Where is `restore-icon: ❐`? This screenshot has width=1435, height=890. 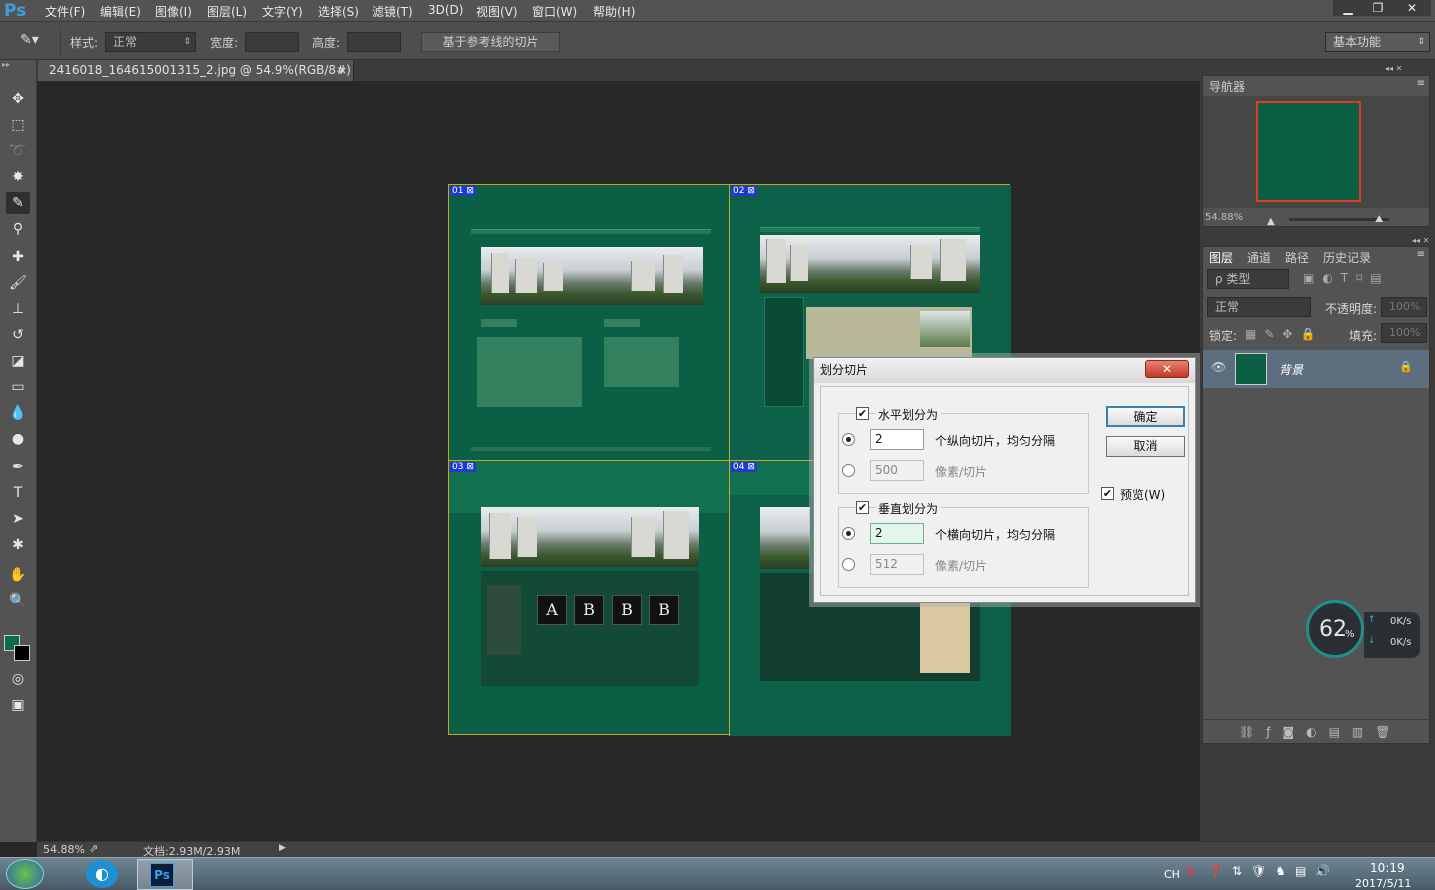
restore-icon: ❐ is located at coordinates (1378, 8).